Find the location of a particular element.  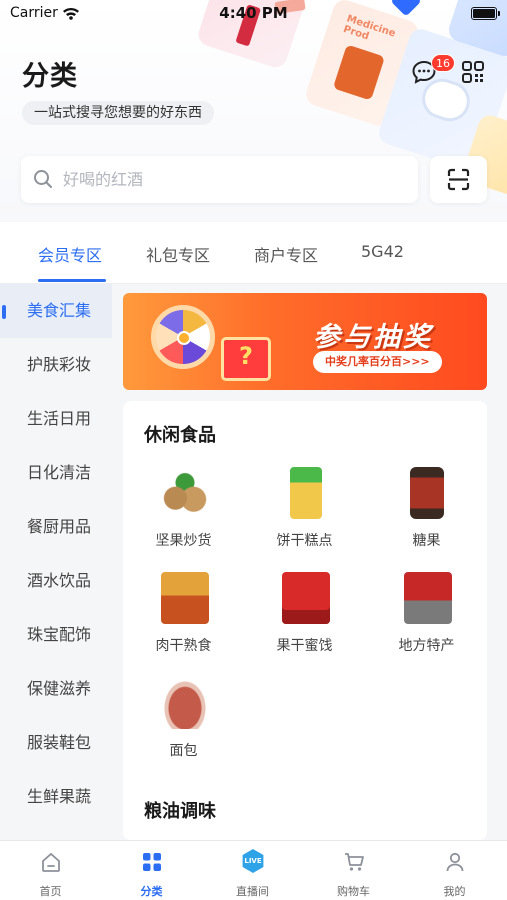

section-title-grain-oil: 粮油调味 is located at coordinates (180, 811).